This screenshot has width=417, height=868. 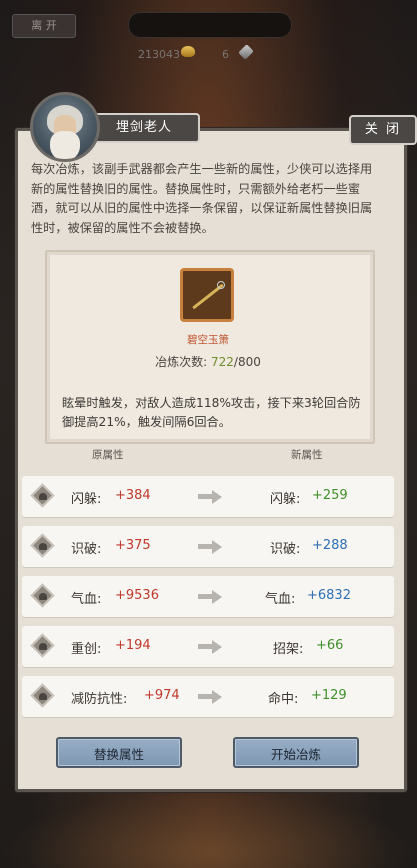 What do you see at coordinates (188, 51) in the screenshot?
I see `coin-icon` at bounding box center [188, 51].